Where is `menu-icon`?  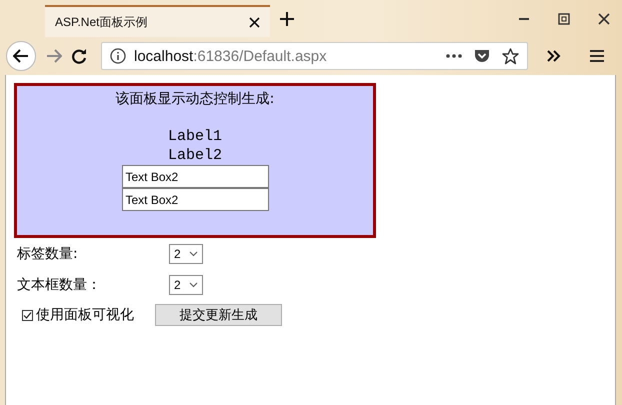
menu-icon is located at coordinates (597, 56).